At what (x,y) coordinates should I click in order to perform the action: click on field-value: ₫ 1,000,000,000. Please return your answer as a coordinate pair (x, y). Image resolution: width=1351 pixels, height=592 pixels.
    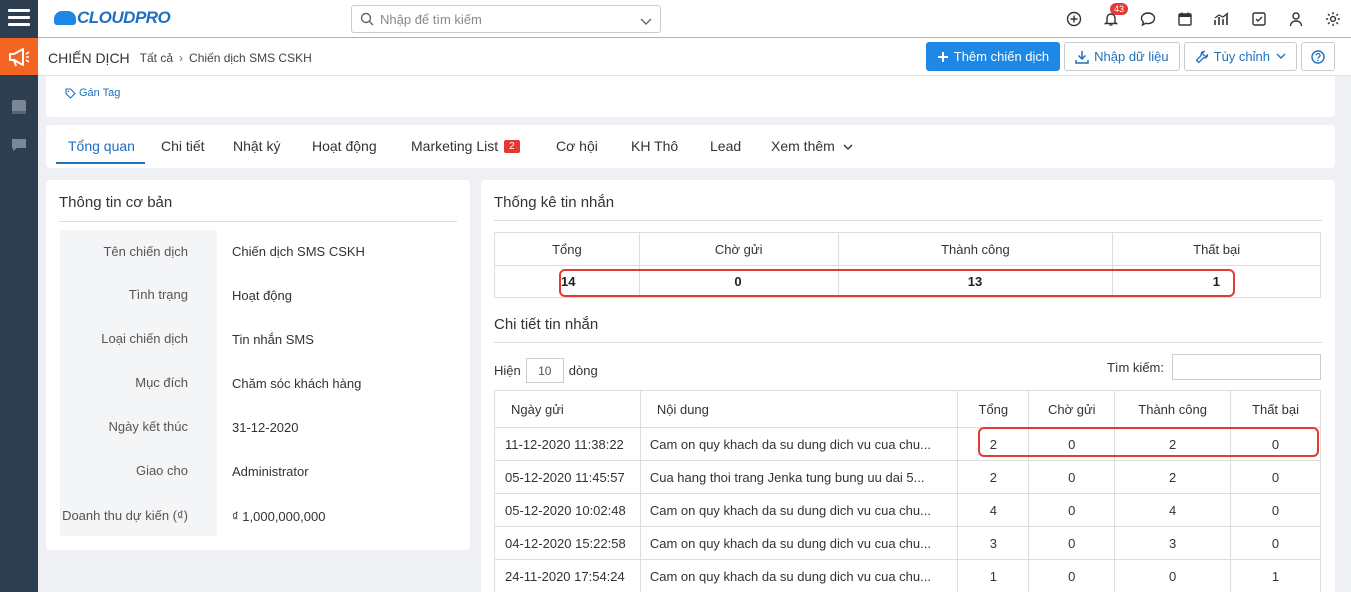
    Looking at the image, I should click on (279, 516).